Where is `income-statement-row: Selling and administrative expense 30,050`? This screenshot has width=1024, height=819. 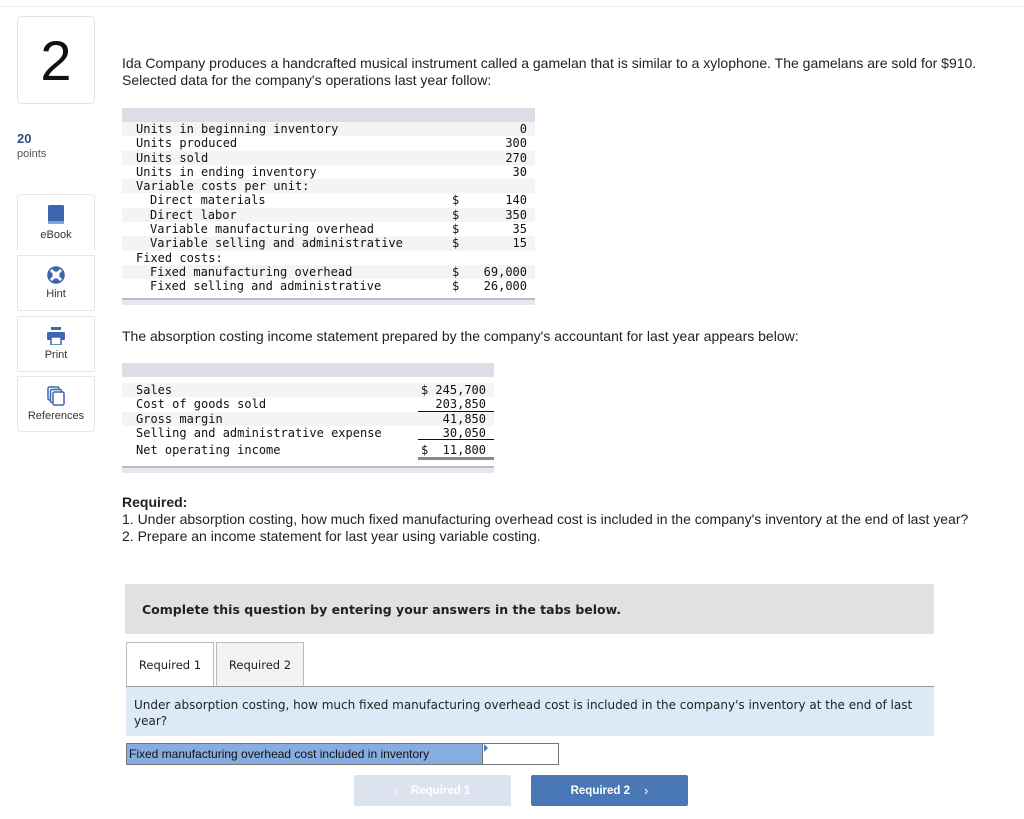
income-statement-row: Selling and administrative expense 30,050 is located at coordinates (308, 433).